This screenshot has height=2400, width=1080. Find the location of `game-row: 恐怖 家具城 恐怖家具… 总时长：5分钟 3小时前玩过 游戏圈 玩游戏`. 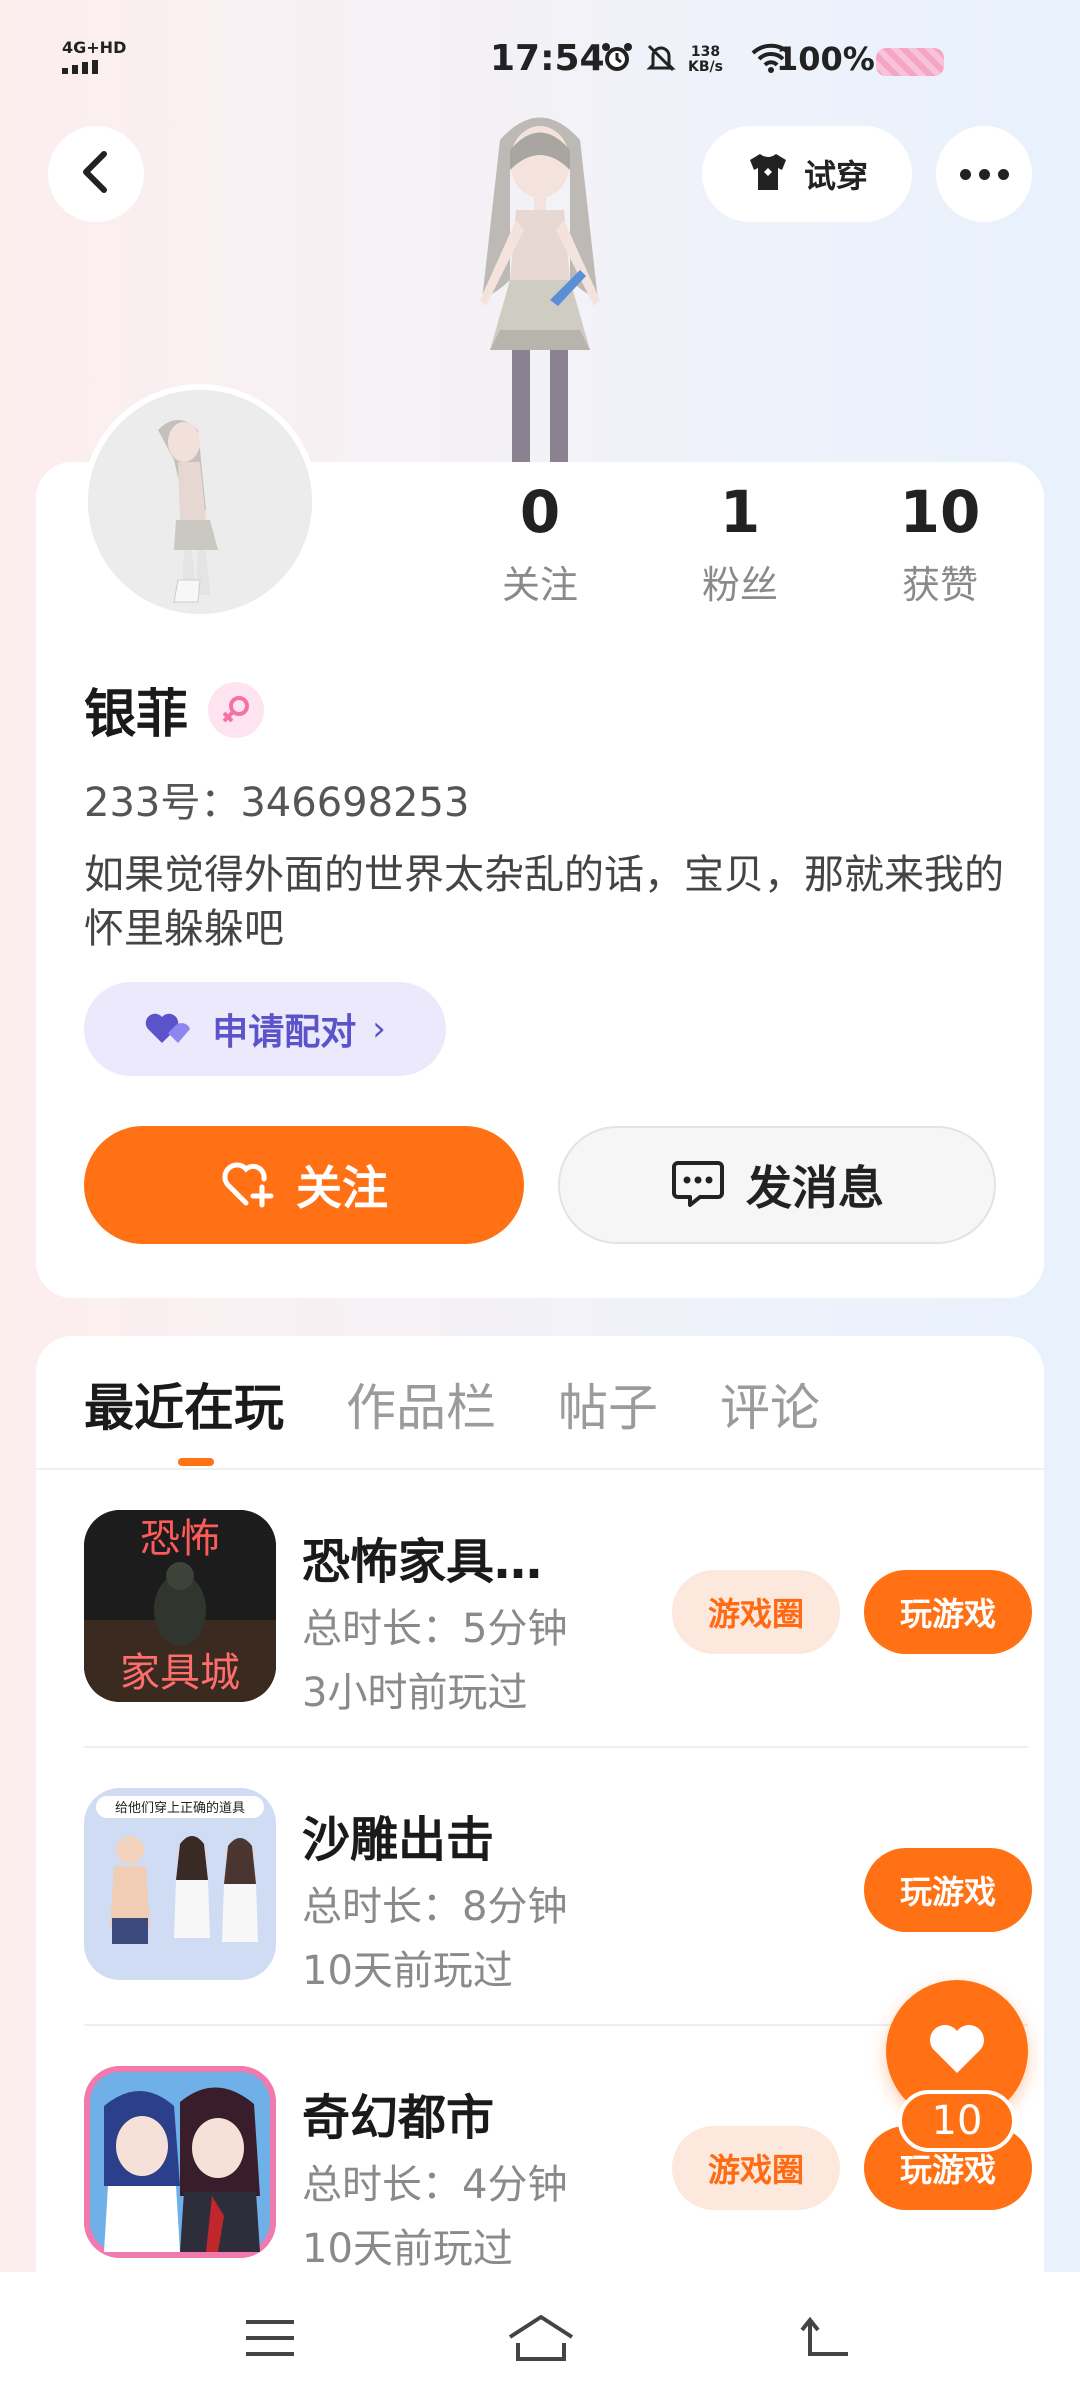

game-row: 恐怖 家具城 恐怖家具… 总时长：5分钟 3小时前玩过 游戏圈 玩游戏 is located at coordinates (558, 1609).